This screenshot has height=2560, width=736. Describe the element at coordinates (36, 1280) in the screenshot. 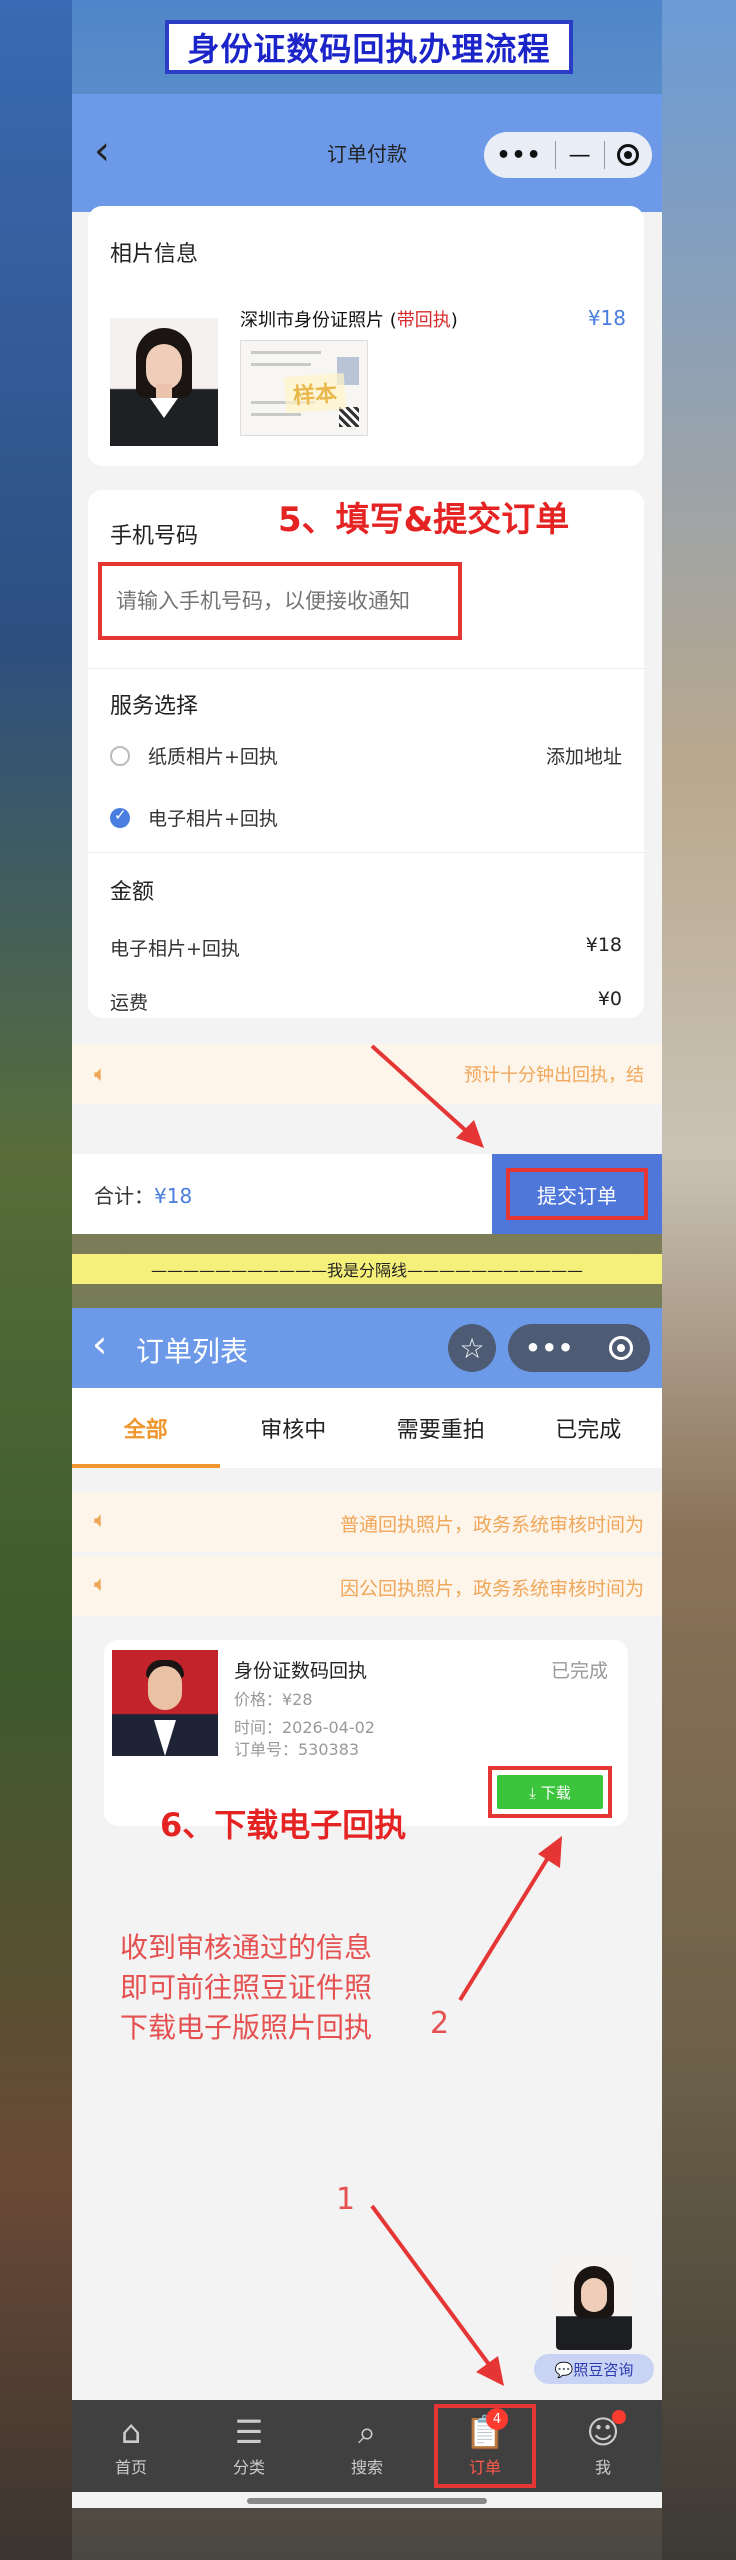

I see `background-left` at that location.